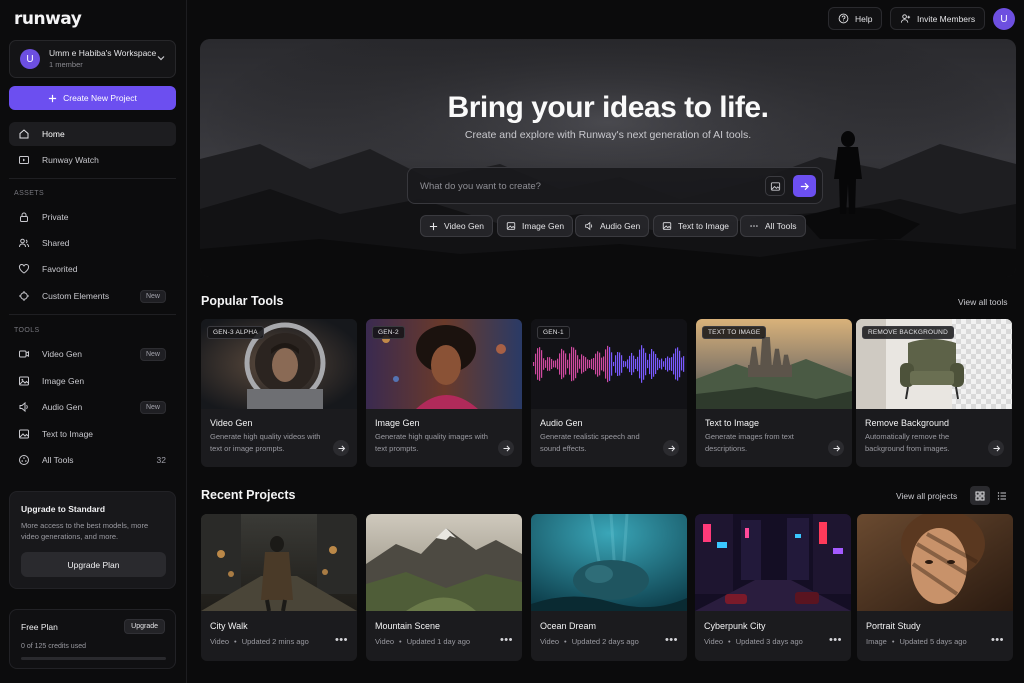  I want to click on upload-image-button, so click(775, 186).